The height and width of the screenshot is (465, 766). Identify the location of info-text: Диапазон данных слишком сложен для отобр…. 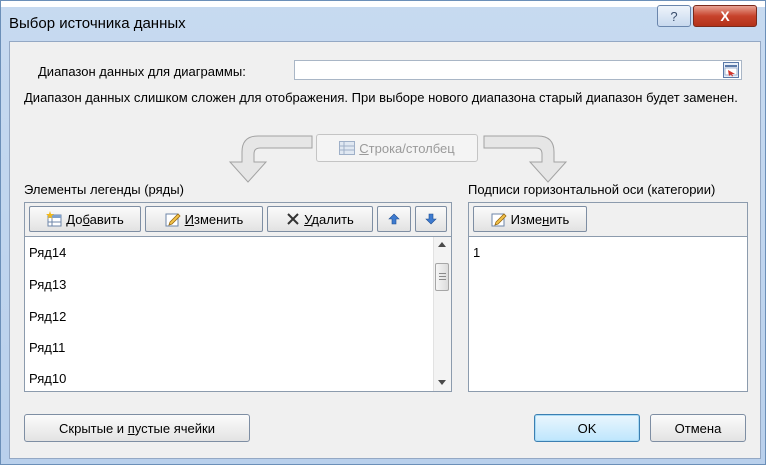
(381, 97).